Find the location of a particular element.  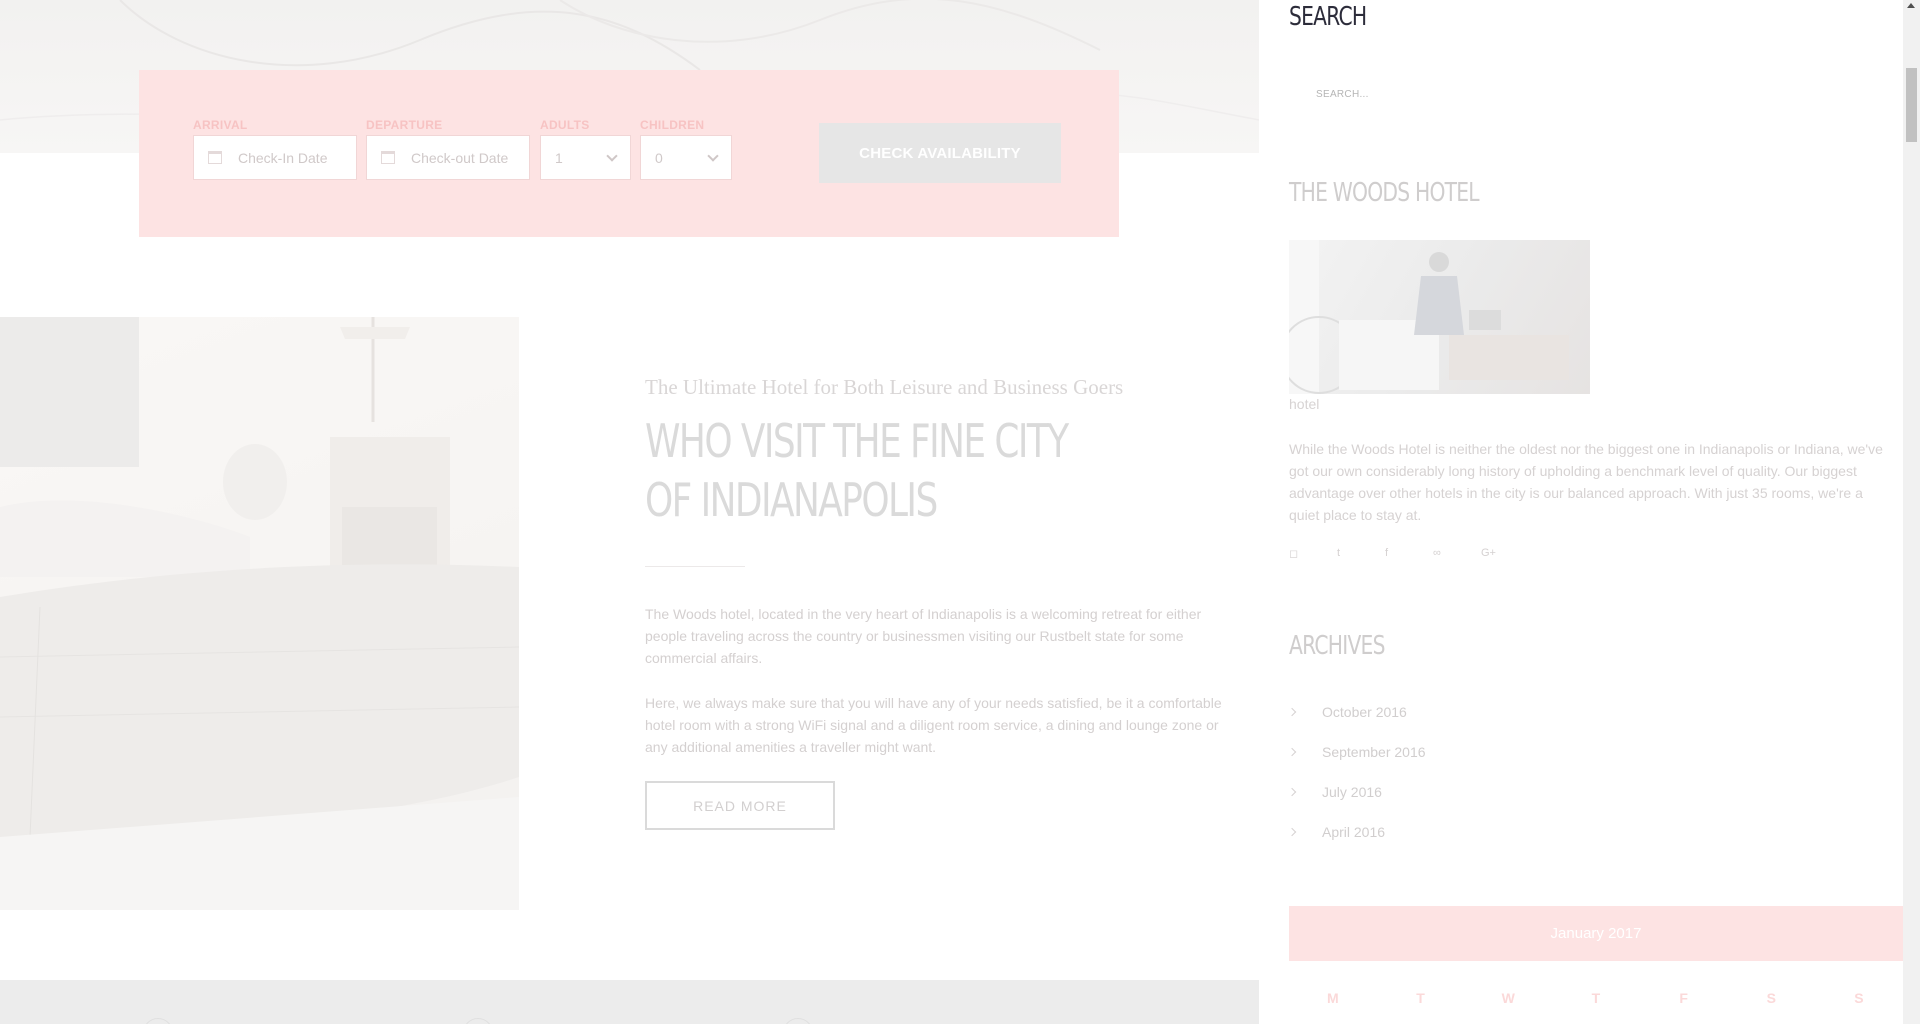

weekday-label: F is located at coordinates (1683, 998).